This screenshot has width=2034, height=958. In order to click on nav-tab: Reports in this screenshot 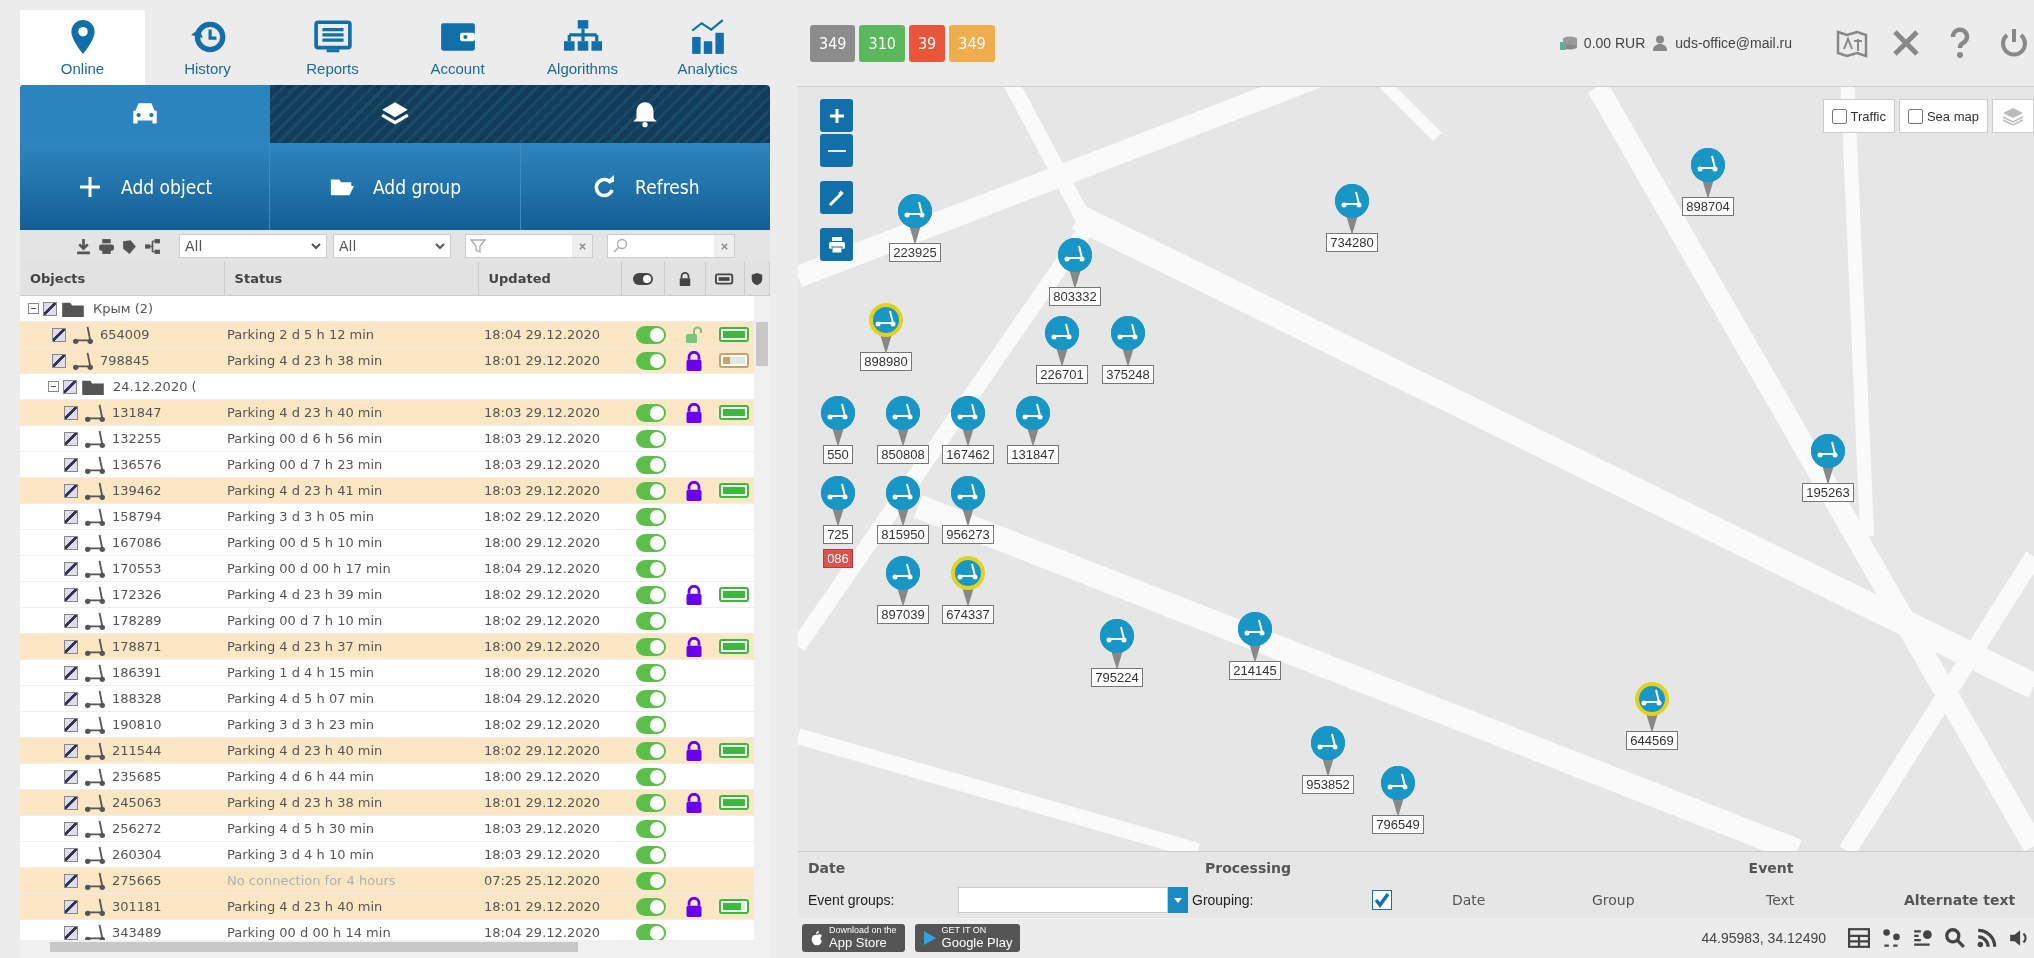, I will do `click(332, 47)`.